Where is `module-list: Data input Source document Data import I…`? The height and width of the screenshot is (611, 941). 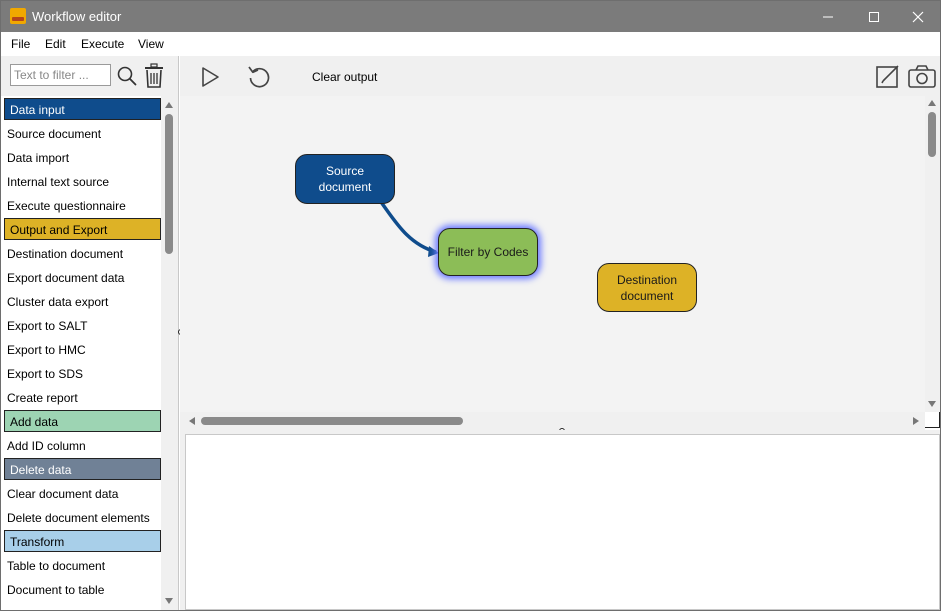 module-list: Data input Source document Data import I… is located at coordinates (81, 353).